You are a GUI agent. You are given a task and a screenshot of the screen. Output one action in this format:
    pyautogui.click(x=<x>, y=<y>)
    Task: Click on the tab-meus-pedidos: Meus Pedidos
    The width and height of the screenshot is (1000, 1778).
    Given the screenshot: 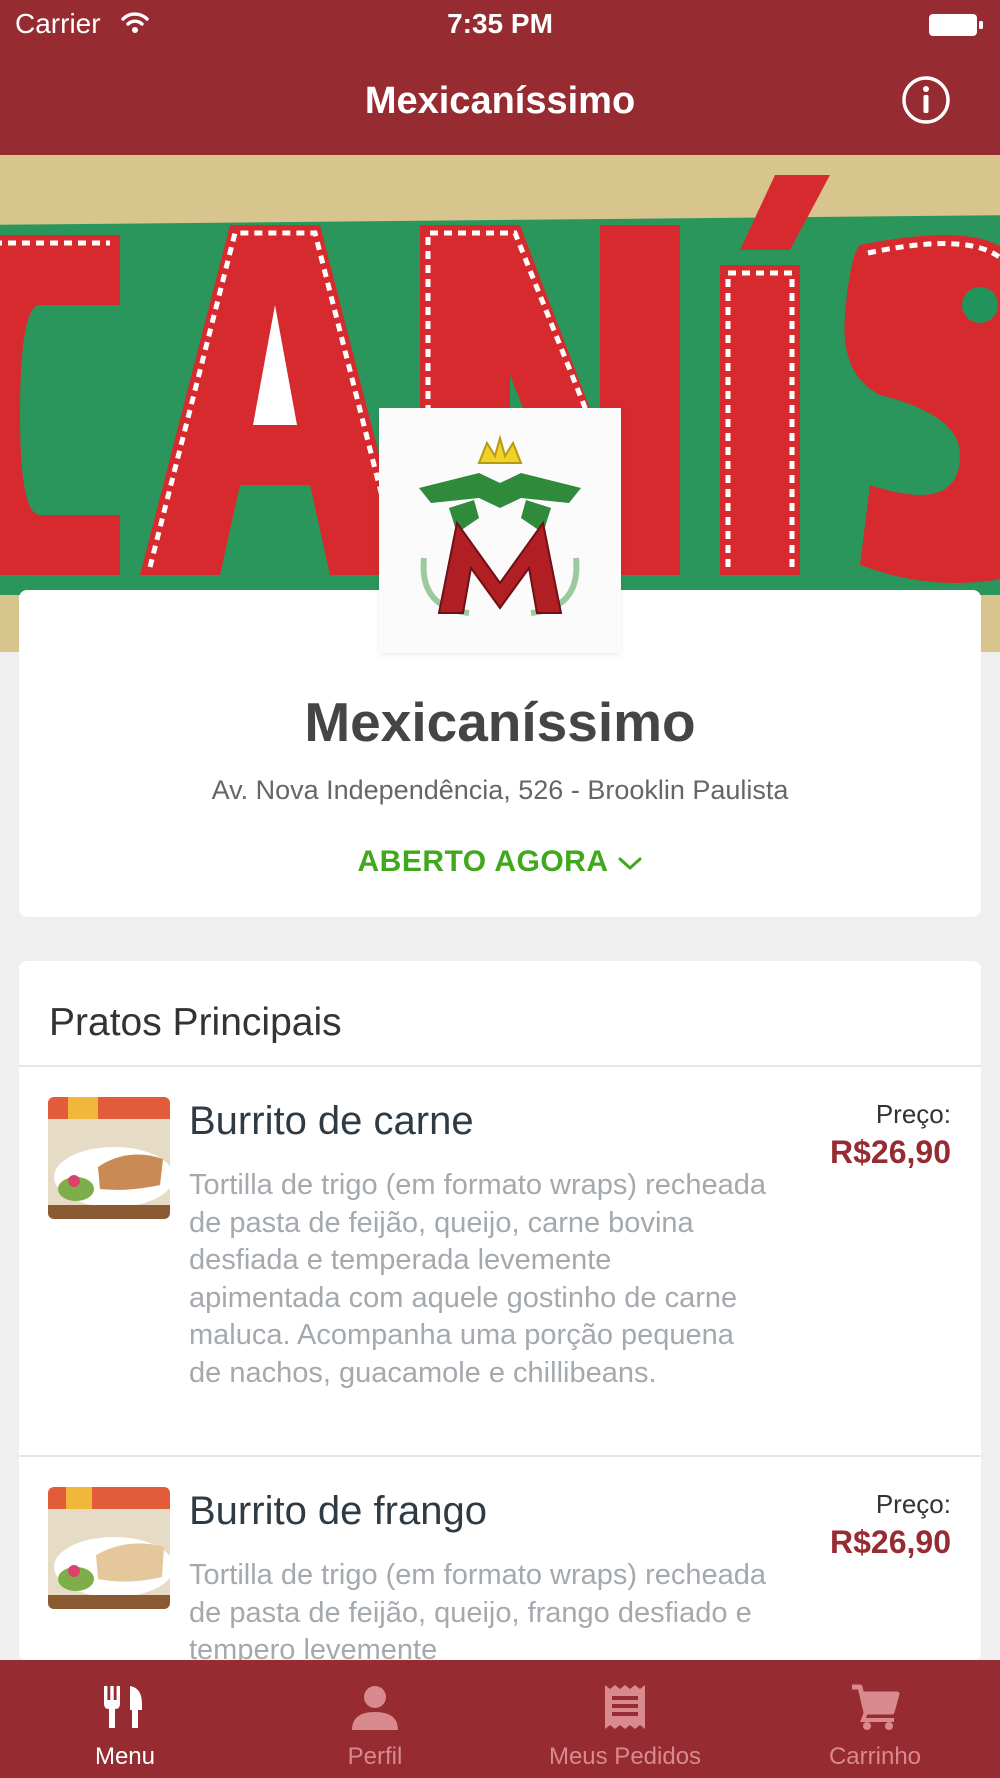 What is the action you would take?
    pyautogui.click(x=625, y=1719)
    